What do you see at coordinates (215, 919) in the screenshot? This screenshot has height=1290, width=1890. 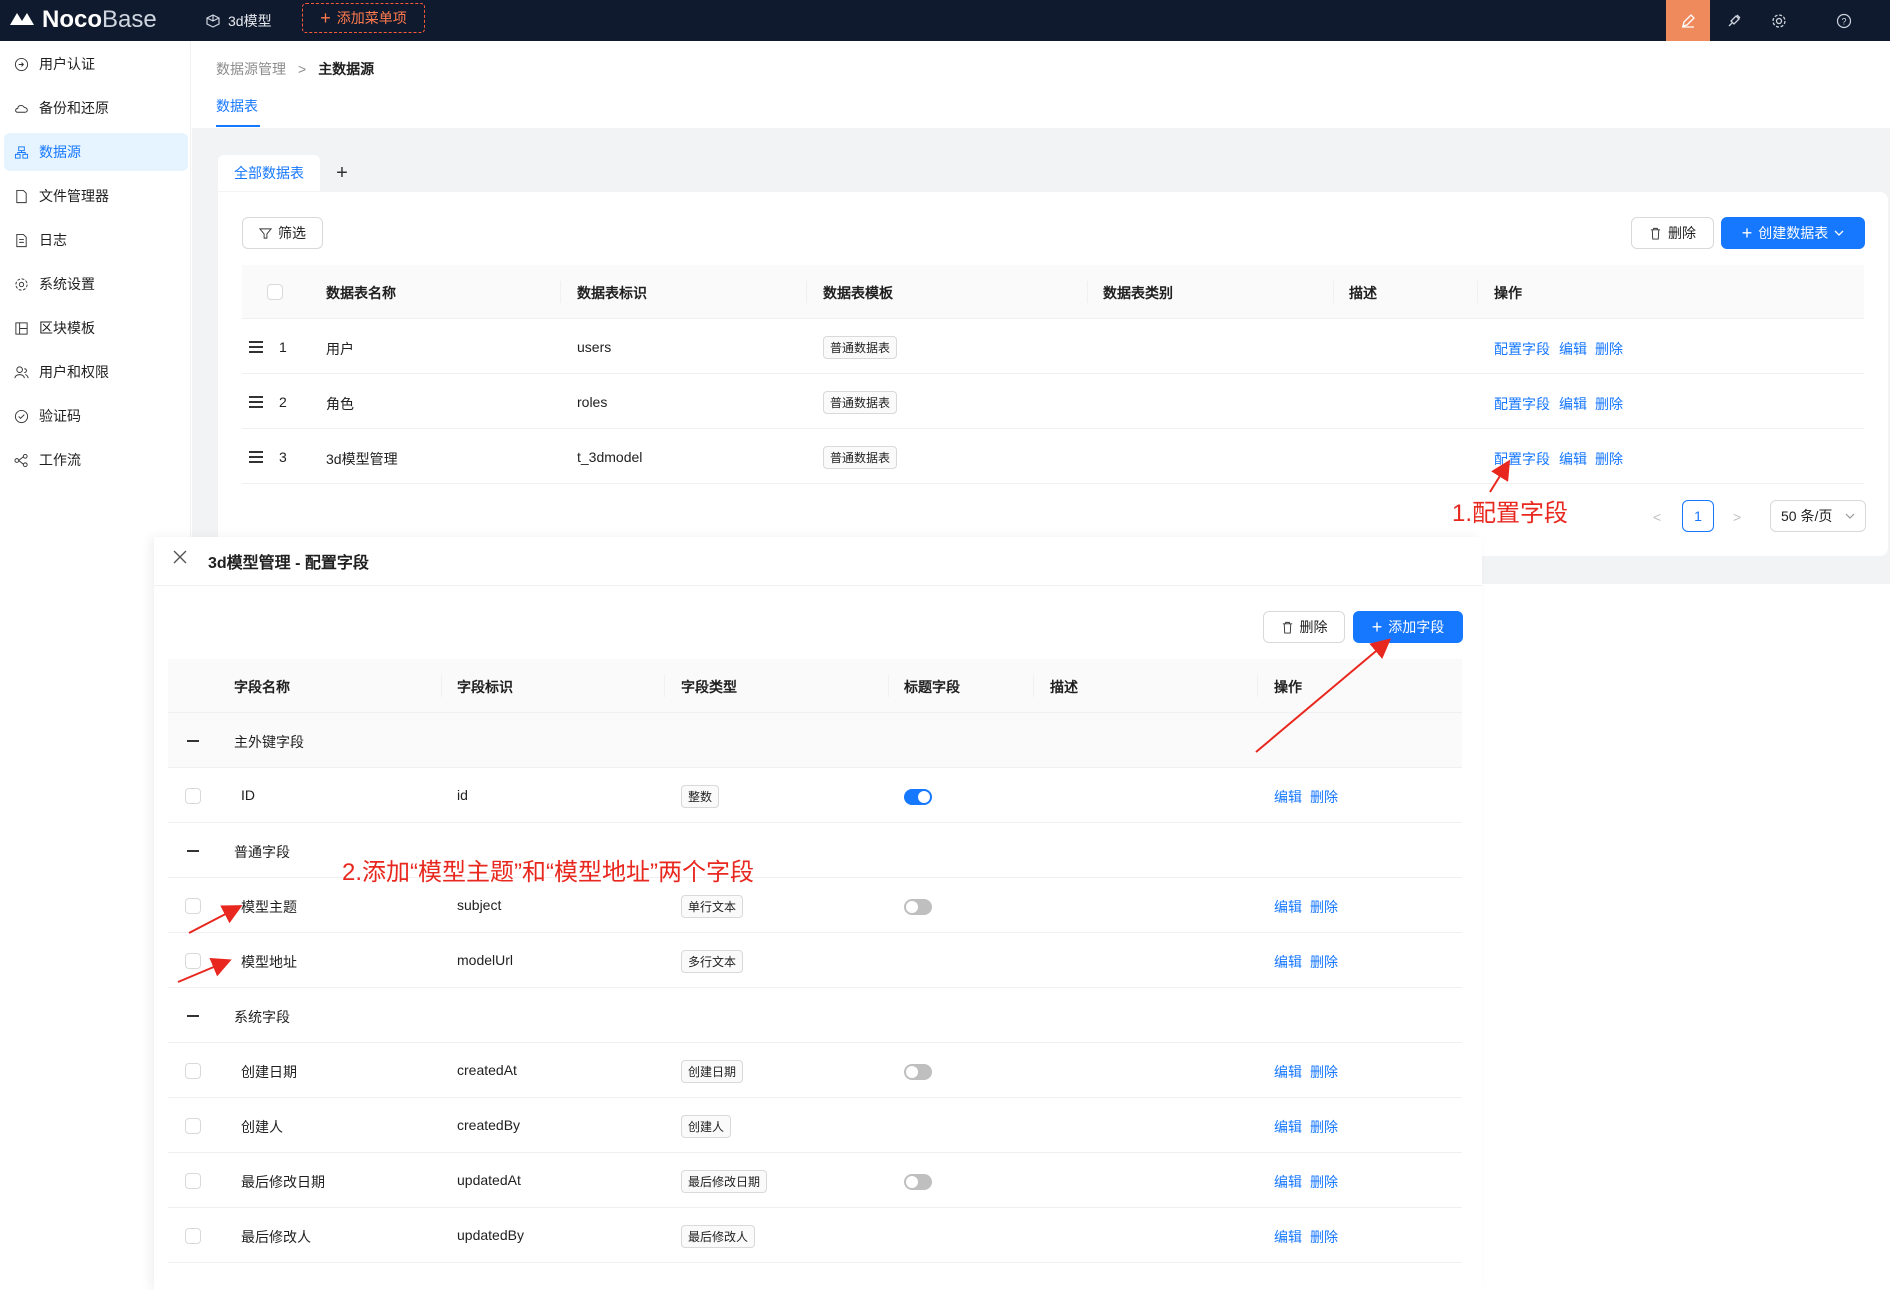 I see `arrow-to-subject-field` at bounding box center [215, 919].